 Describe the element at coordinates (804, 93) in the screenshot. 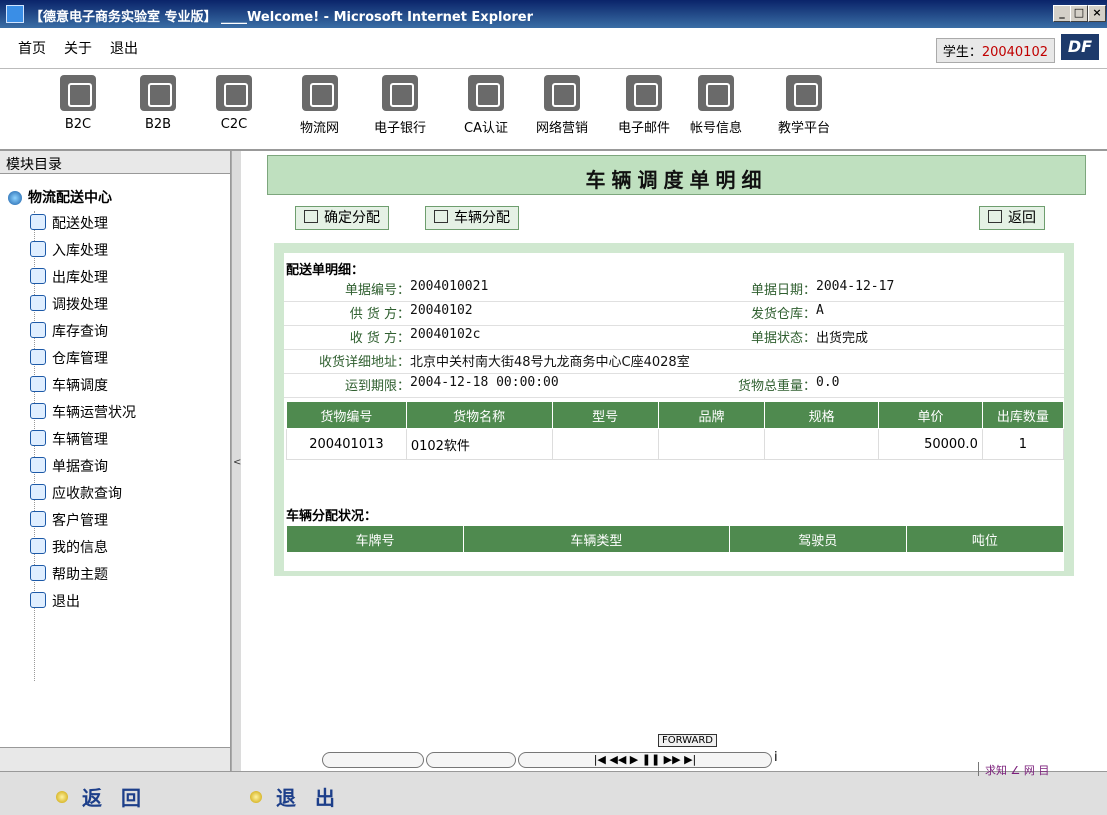

I see `teaching-icon` at that location.